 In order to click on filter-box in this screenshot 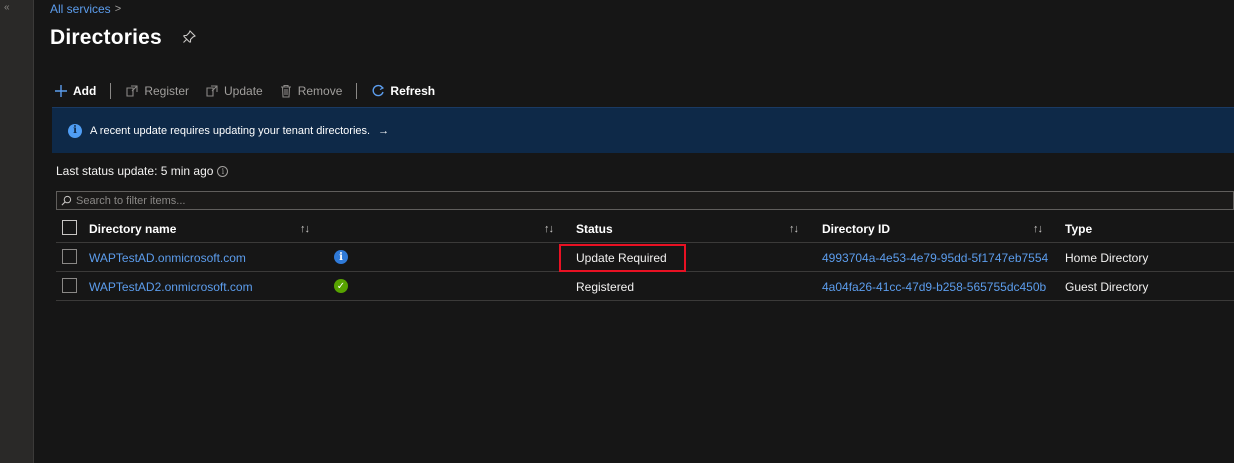, I will do `click(645, 200)`.